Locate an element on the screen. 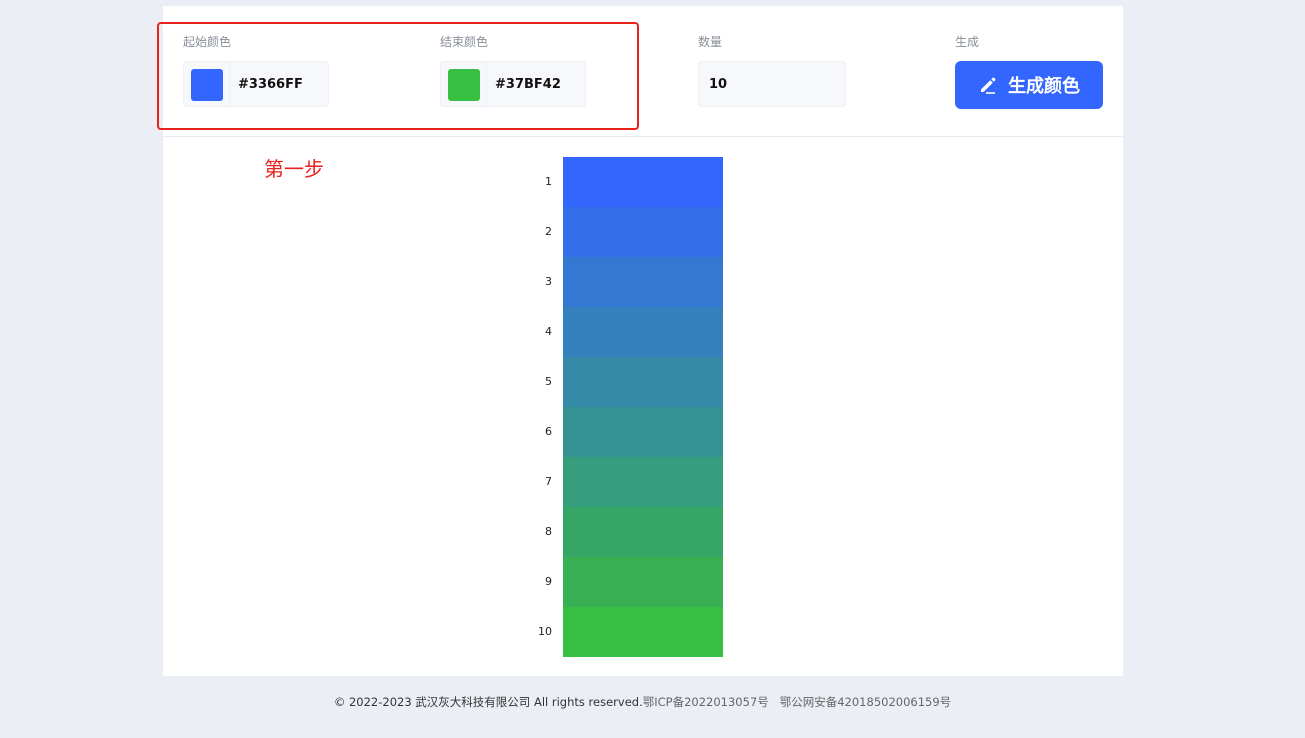  footer-icp-link: 鄂ICP备2022013057号 is located at coordinates (706, 702).